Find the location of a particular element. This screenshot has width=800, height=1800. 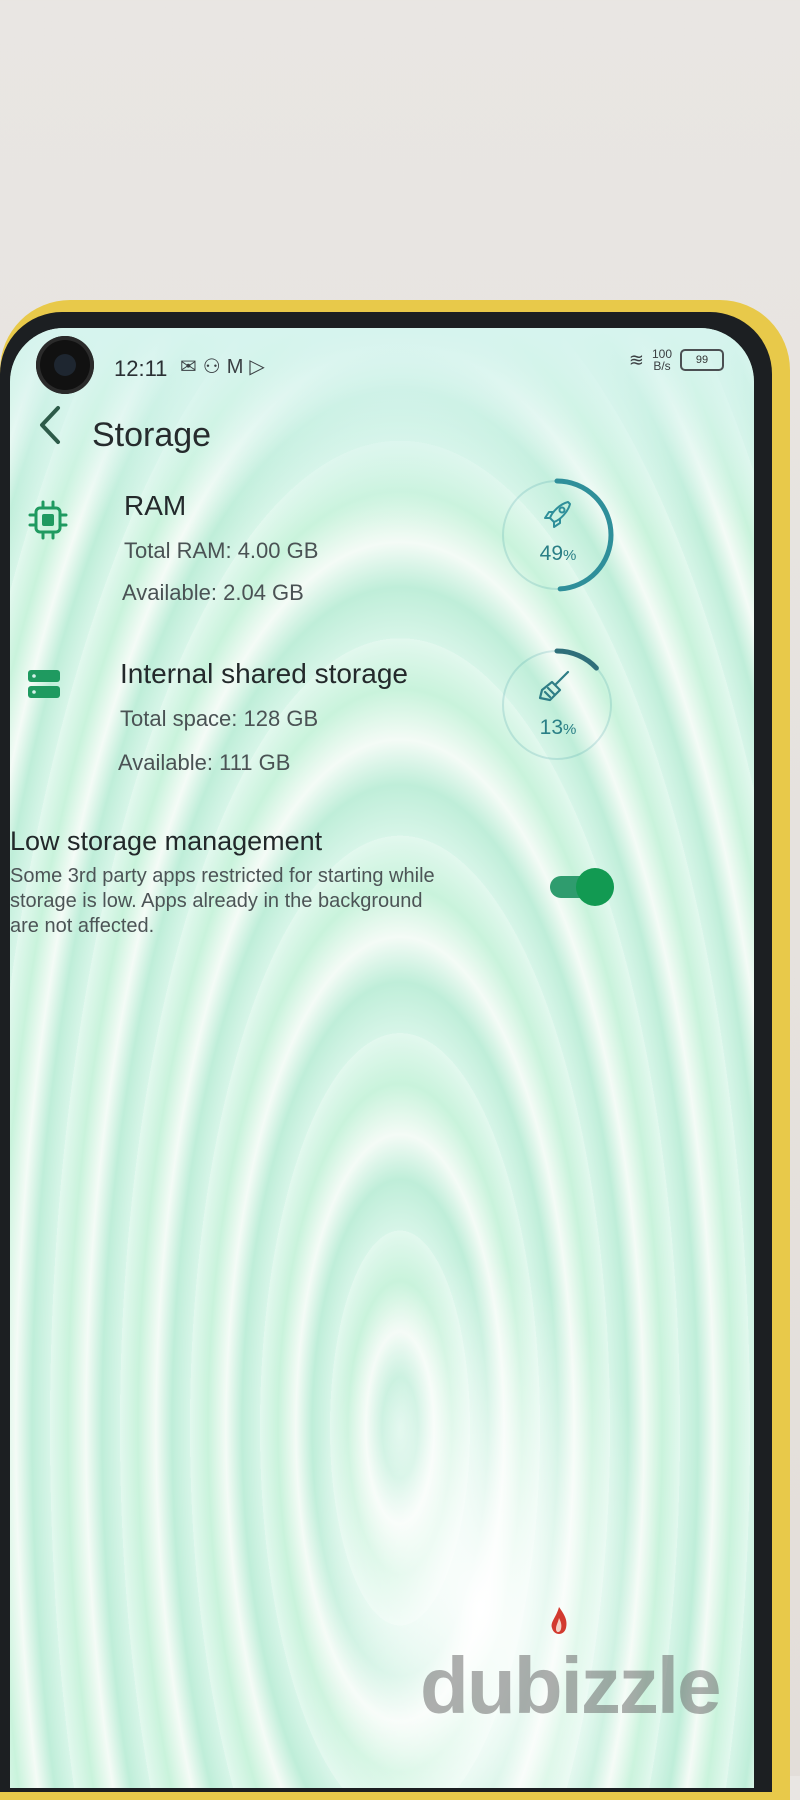

person-icon: ⚇ is located at coordinates (214, 367).